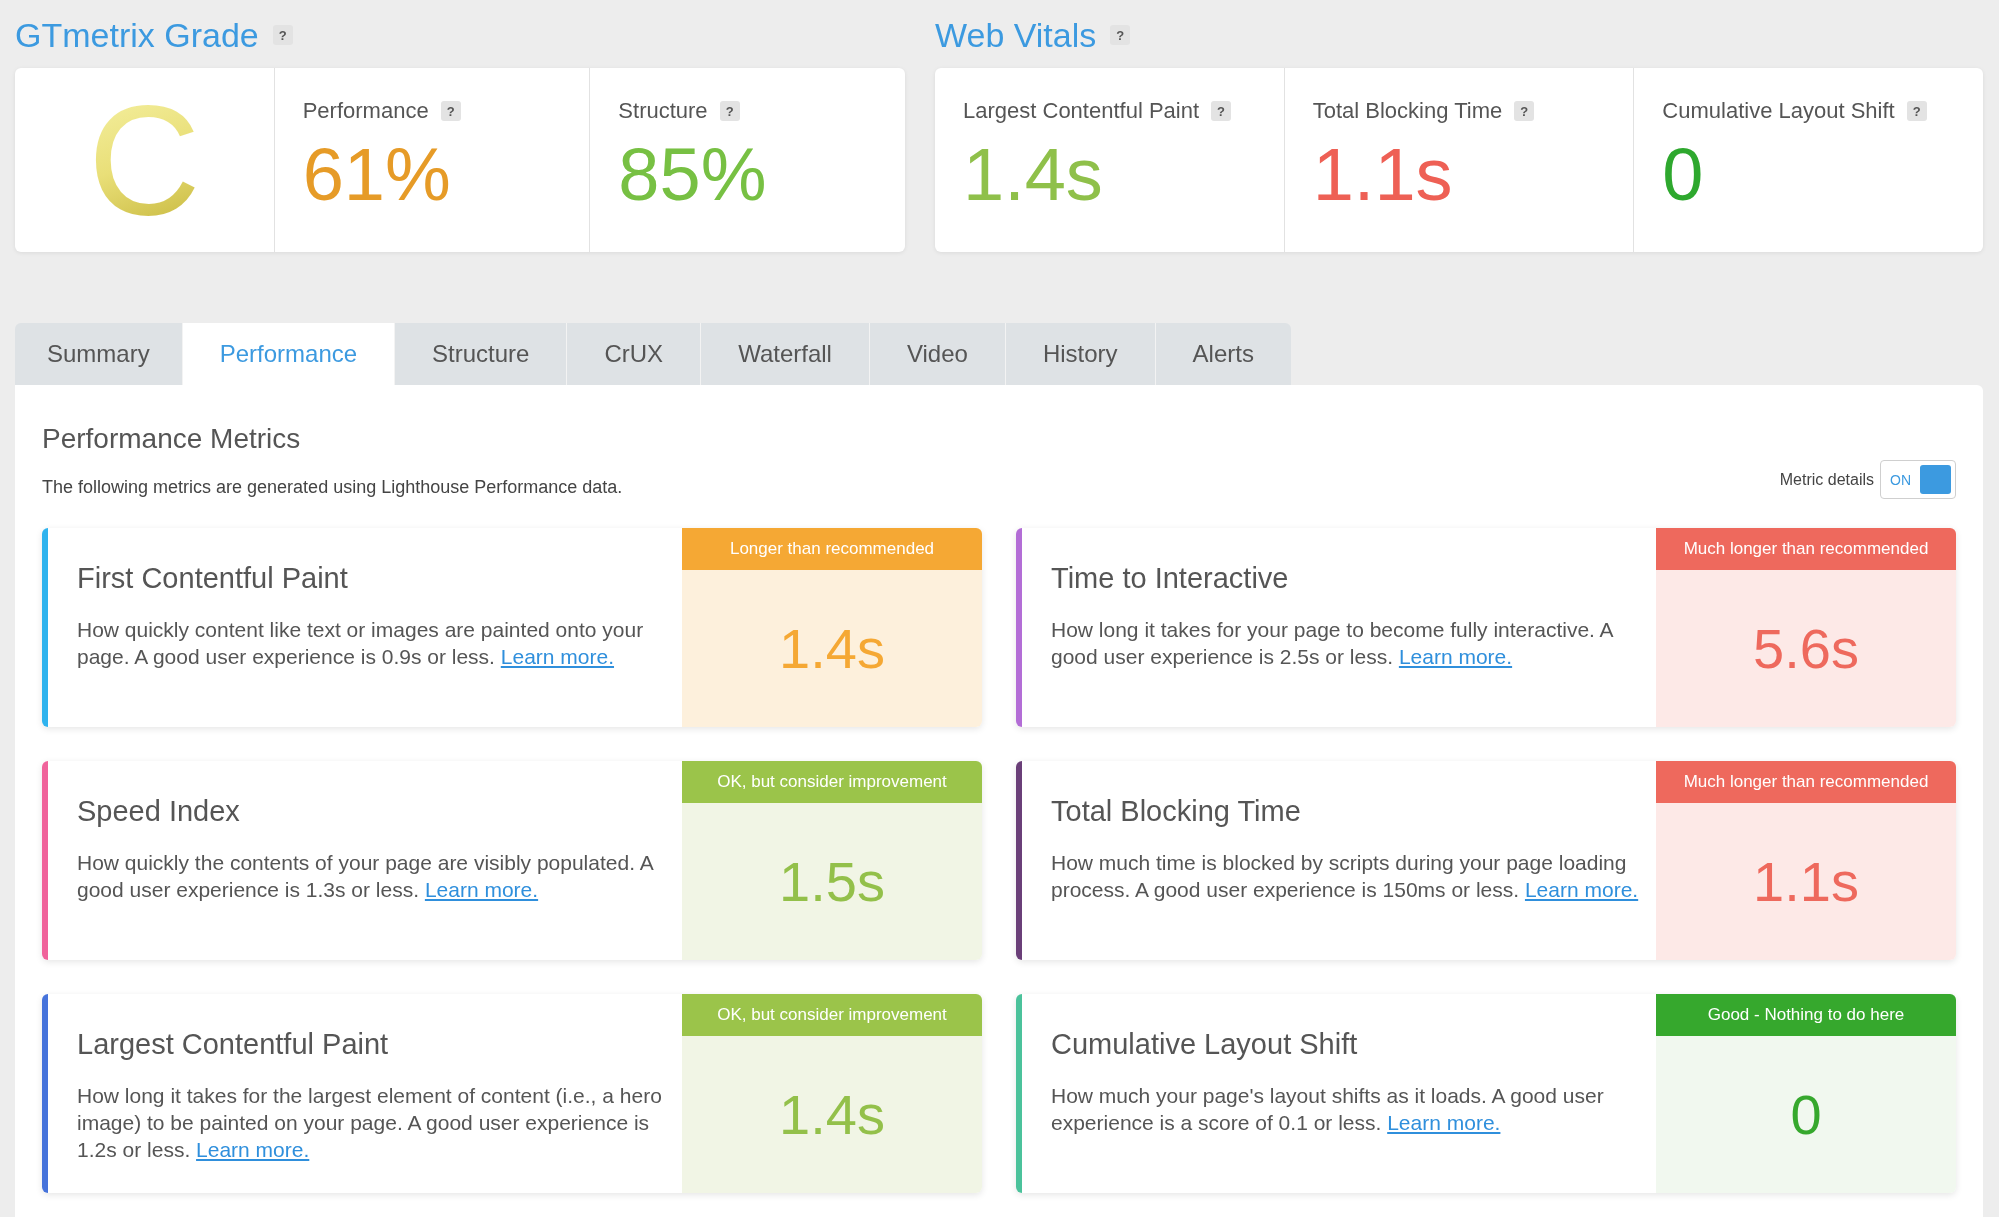 Image resolution: width=1999 pixels, height=1217 pixels. Describe the element at coordinates (213, 578) in the screenshot. I see `metric-title: First Contentful Paint` at that location.